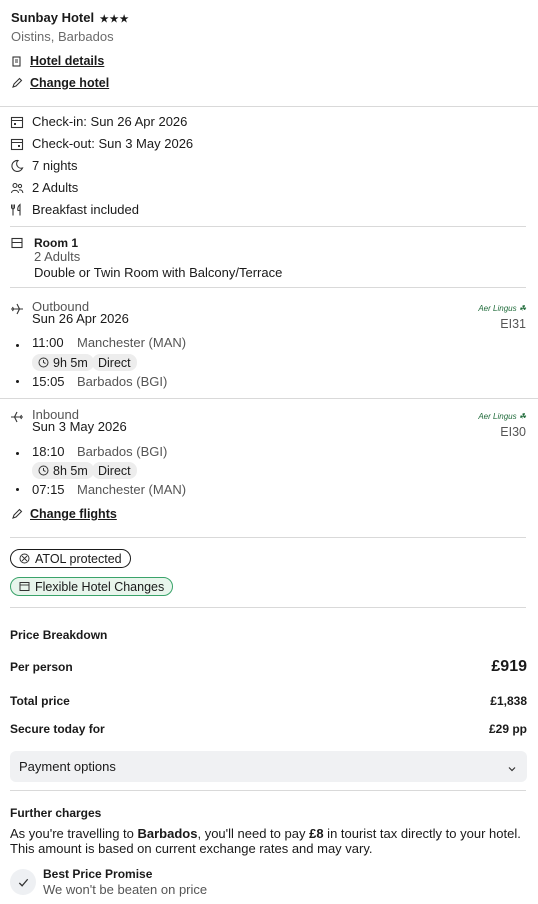  What do you see at coordinates (508, 701) in the screenshot?
I see `total-price-value: £1,838` at bounding box center [508, 701].